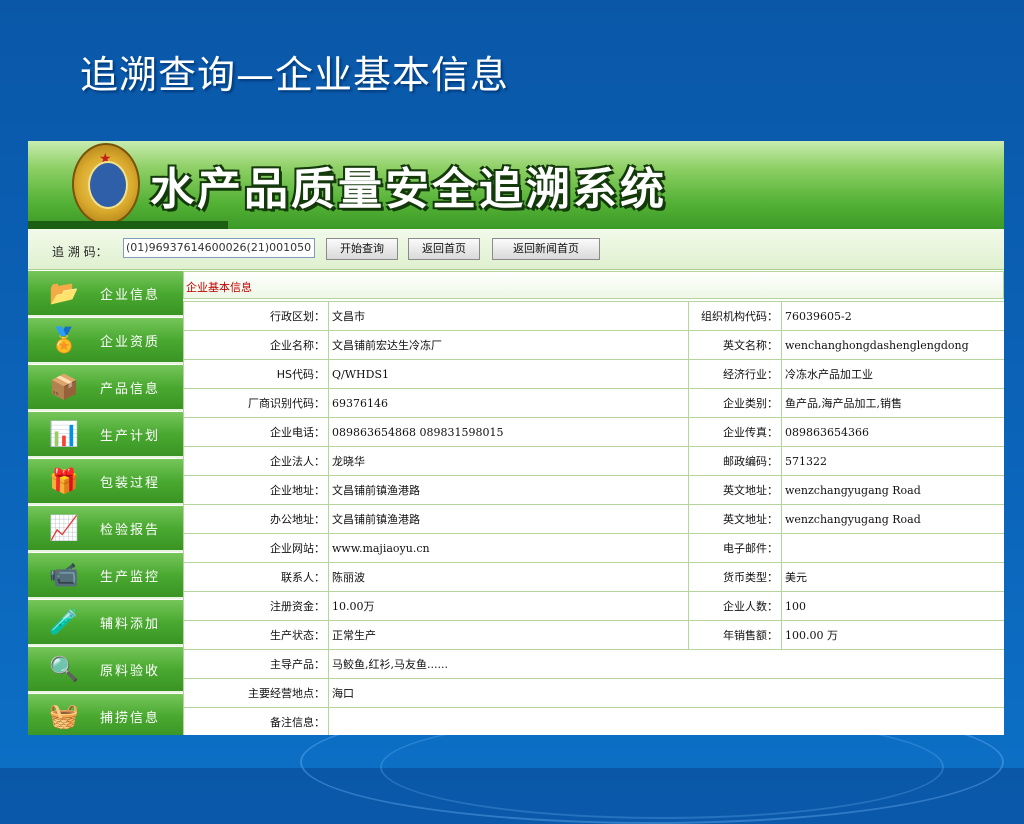 The width and height of the screenshot is (1024, 824). I want to click on field-value: 文昌铺前宏达生冷冻厂, so click(508, 345).